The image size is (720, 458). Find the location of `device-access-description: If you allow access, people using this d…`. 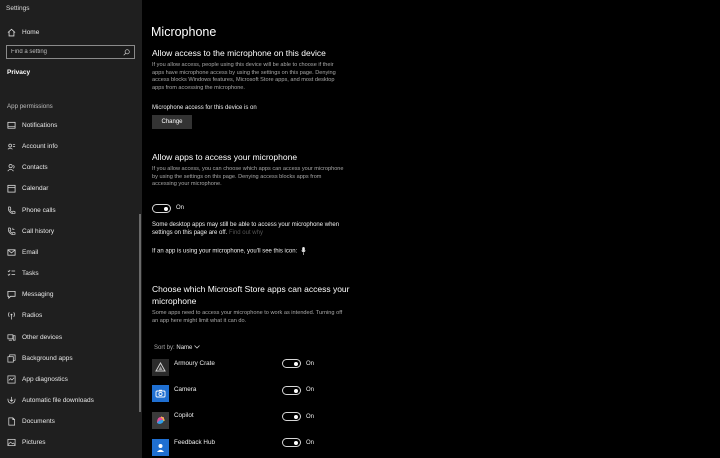

device-access-description: If you allow access, people using this d… is located at coordinates (244, 76).